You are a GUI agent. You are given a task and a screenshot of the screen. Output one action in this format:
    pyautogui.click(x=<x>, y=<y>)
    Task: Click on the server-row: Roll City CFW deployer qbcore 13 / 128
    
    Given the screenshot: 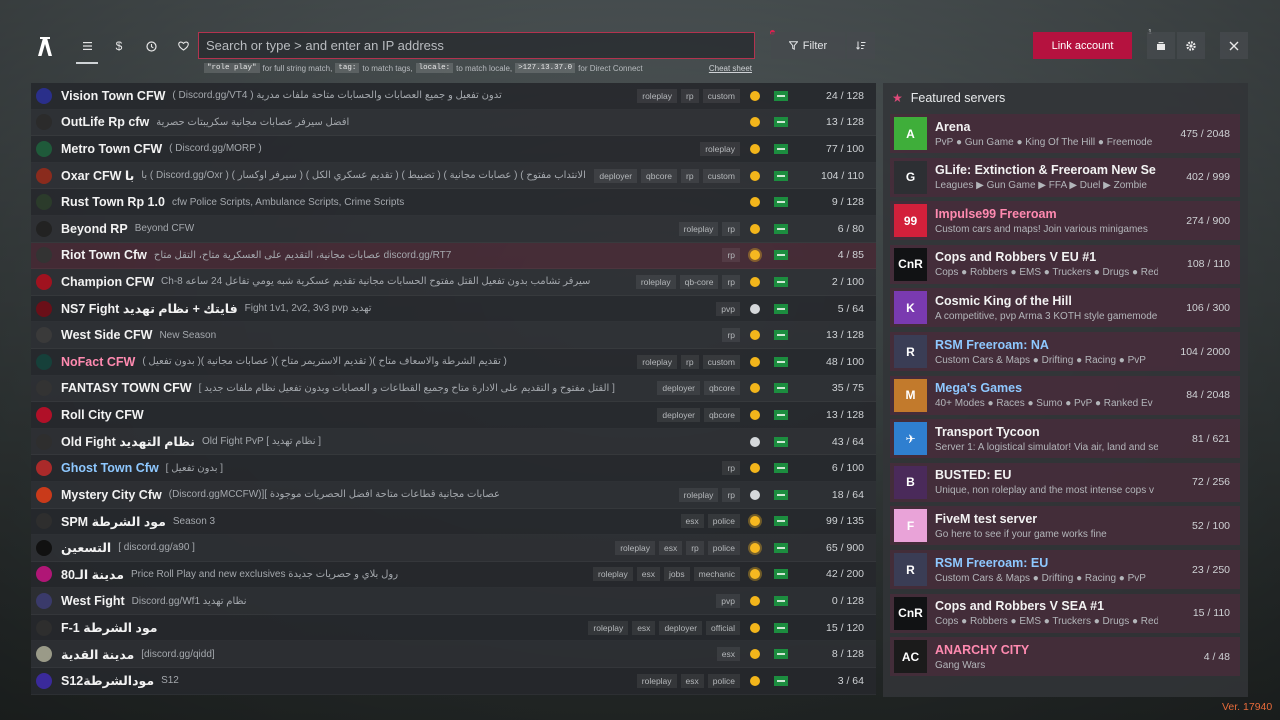 What is the action you would take?
    pyautogui.click(x=453, y=415)
    